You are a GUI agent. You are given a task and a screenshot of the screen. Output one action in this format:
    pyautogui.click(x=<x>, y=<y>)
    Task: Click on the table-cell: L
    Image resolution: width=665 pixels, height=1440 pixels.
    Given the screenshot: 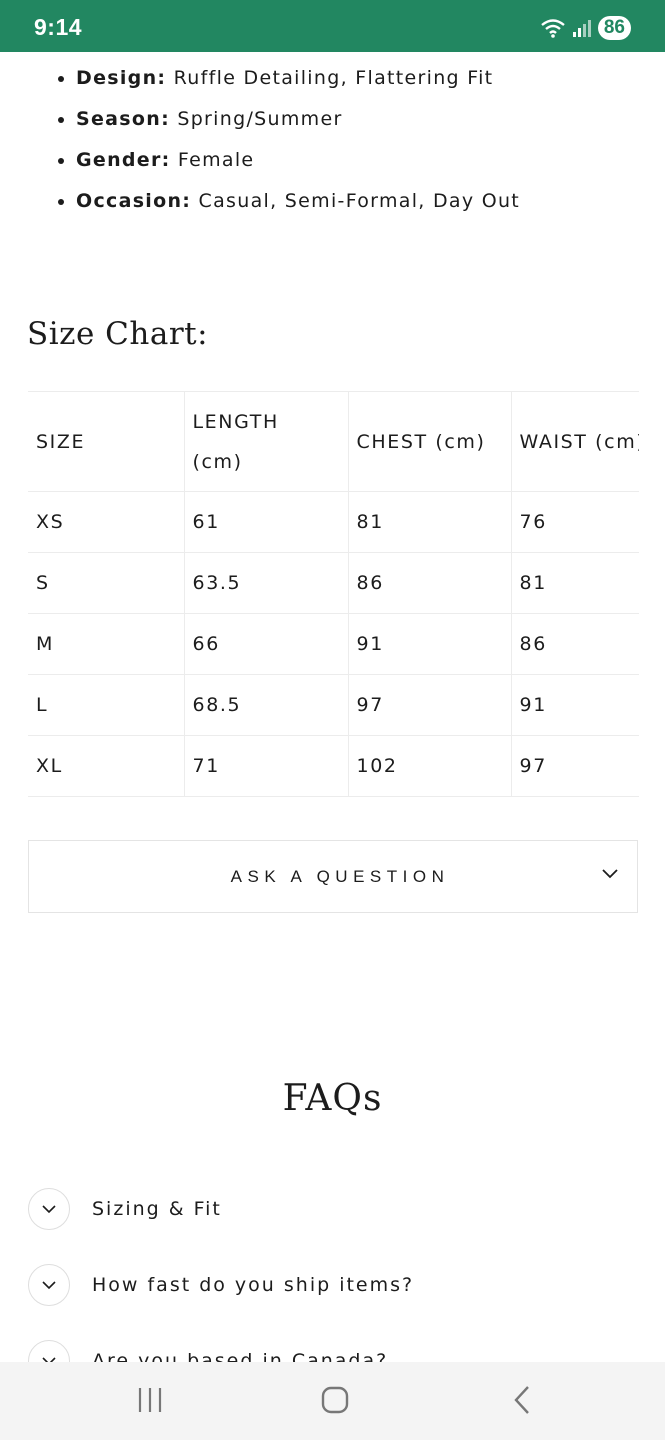 What is the action you would take?
    pyautogui.click(x=106, y=705)
    